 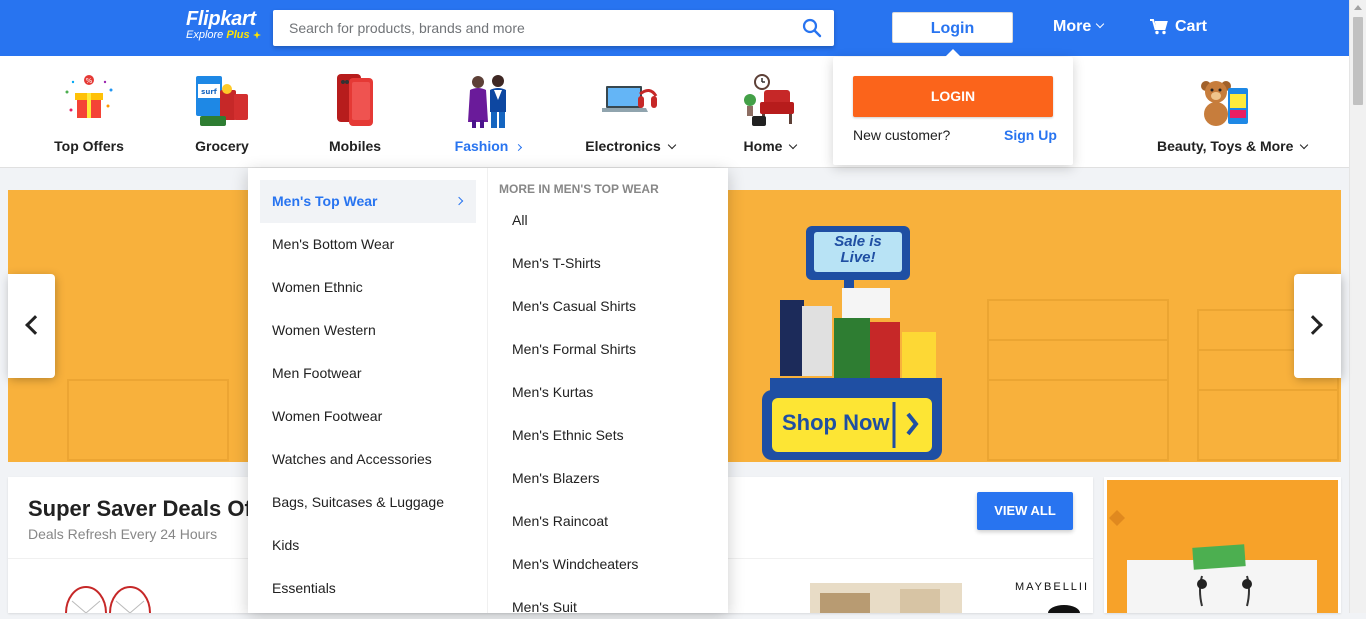 I want to click on category-top-offers: % Top Offers, so click(x=89, y=112).